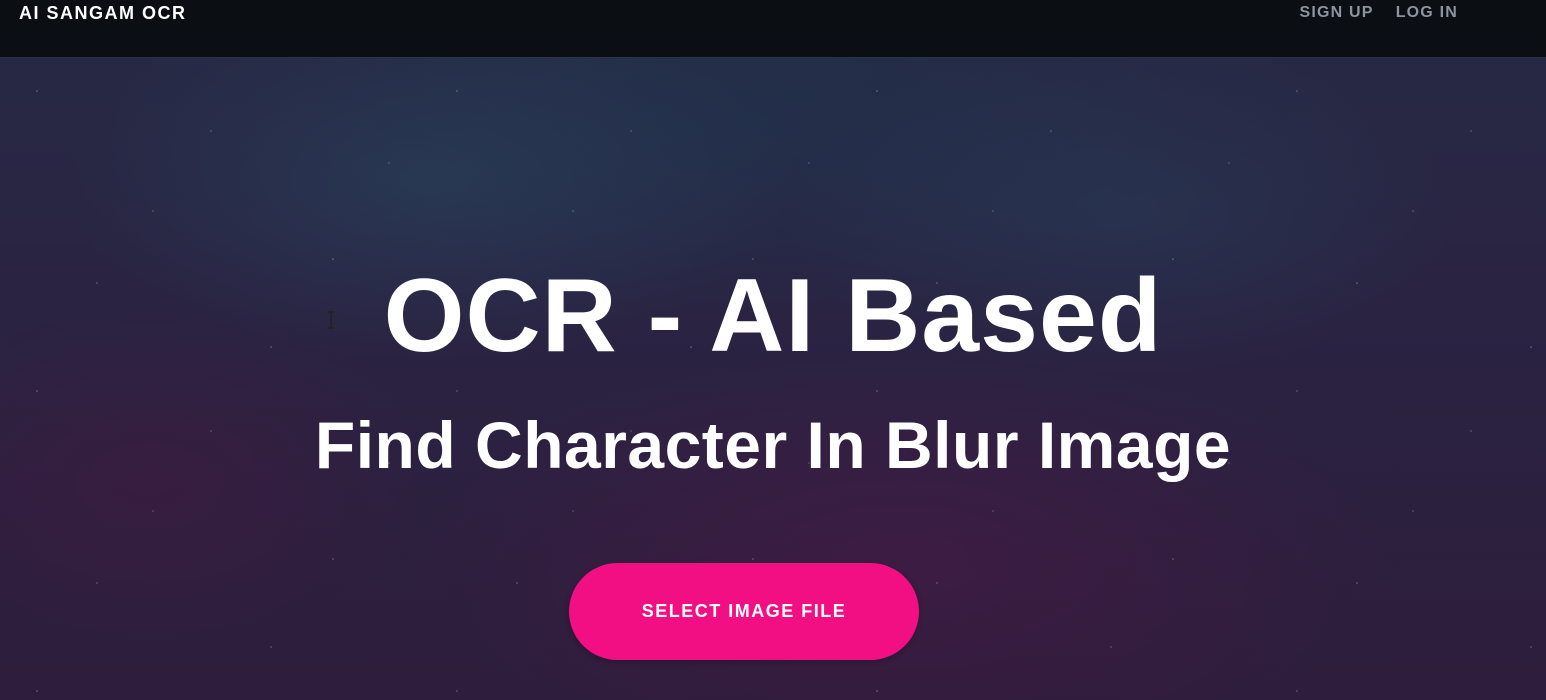 Image resolution: width=1546 pixels, height=700 pixels. What do you see at coordinates (331, 320) in the screenshot?
I see `text-cursor-icon` at bounding box center [331, 320].